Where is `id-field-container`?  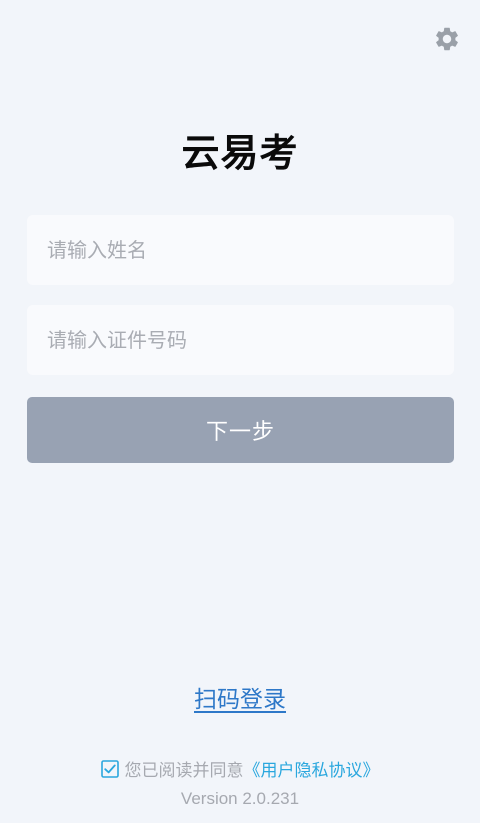
id-field-container is located at coordinates (240, 340).